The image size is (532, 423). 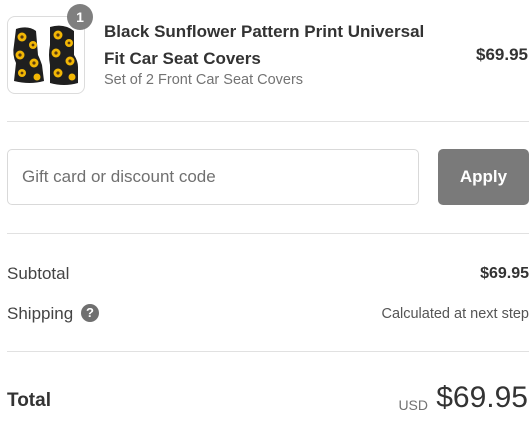 I want to click on quantity-badge: 1, so click(x=80, y=17).